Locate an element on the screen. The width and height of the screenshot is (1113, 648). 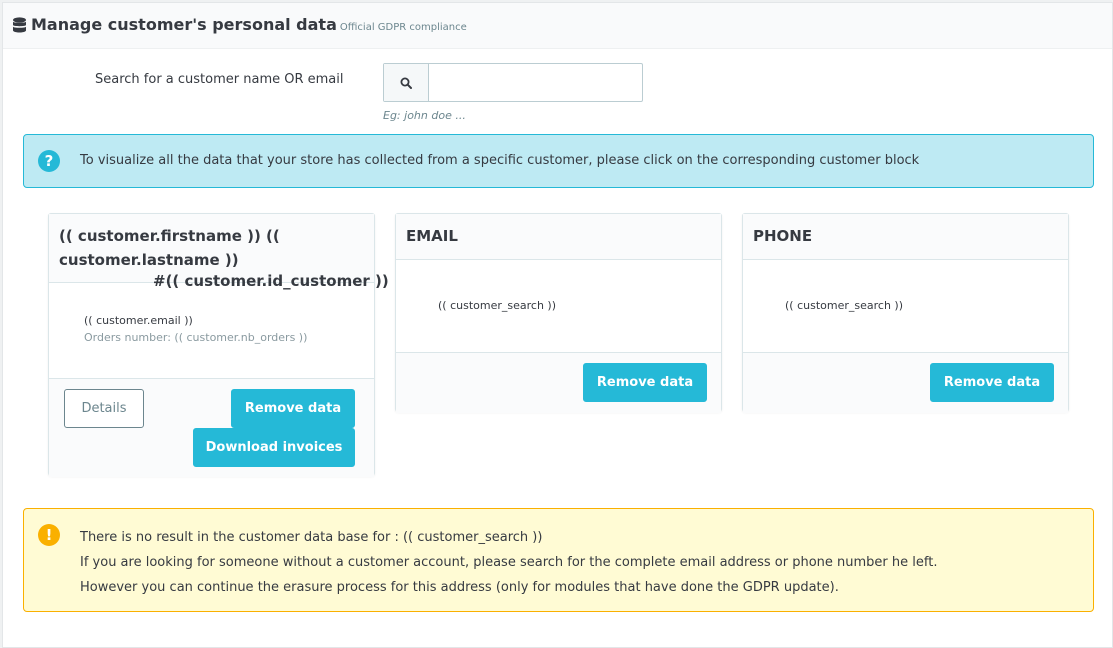
page-subtitle: Official GDPR compliance is located at coordinates (403, 27).